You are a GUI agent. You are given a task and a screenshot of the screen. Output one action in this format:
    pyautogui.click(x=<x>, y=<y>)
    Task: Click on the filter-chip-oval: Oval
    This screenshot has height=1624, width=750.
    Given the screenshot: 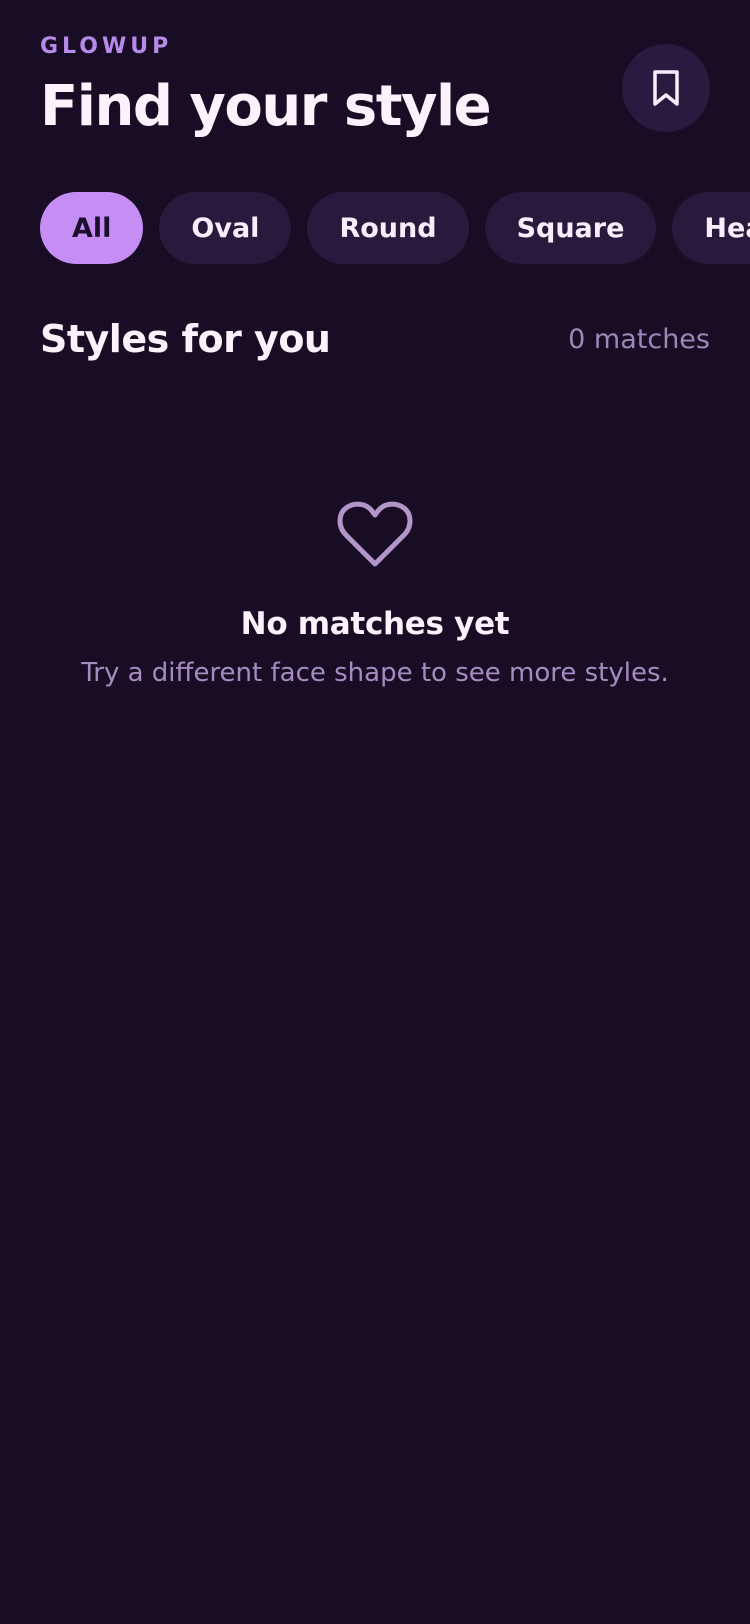 What is the action you would take?
    pyautogui.click(x=225, y=228)
    